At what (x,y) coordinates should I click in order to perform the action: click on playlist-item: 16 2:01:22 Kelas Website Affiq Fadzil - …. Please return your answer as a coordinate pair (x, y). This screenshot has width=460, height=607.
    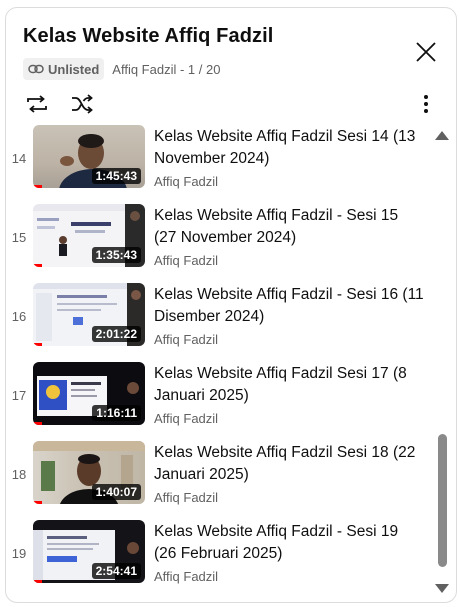
    Looking at the image, I should click on (221, 318).